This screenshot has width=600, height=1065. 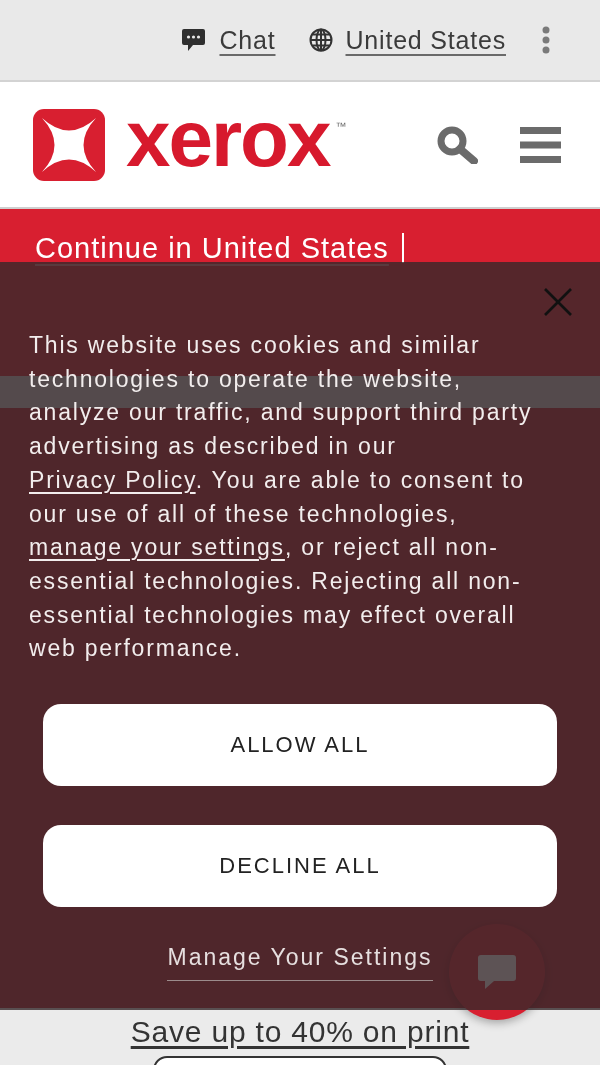 I want to click on logo-wordmark: xerox, so click(x=228, y=138).